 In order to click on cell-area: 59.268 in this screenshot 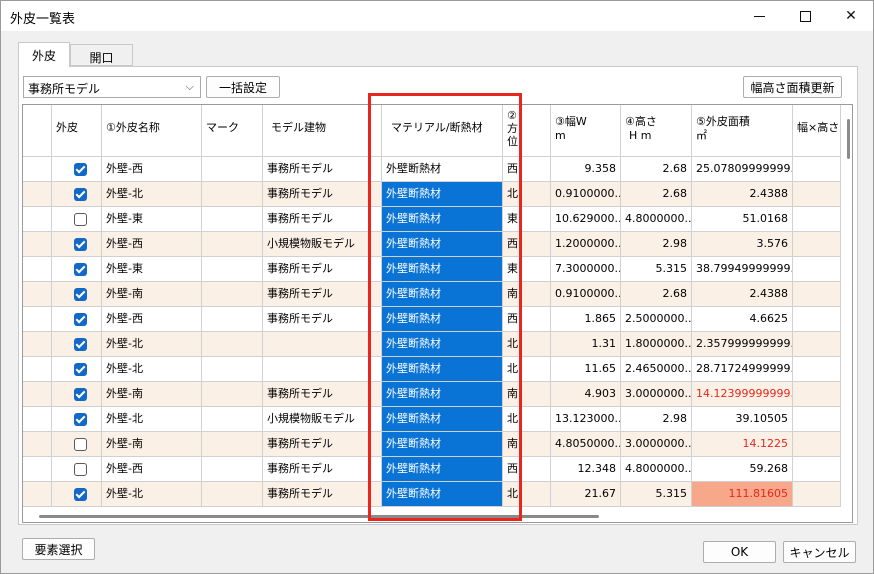, I will do `click(742, 469)`.